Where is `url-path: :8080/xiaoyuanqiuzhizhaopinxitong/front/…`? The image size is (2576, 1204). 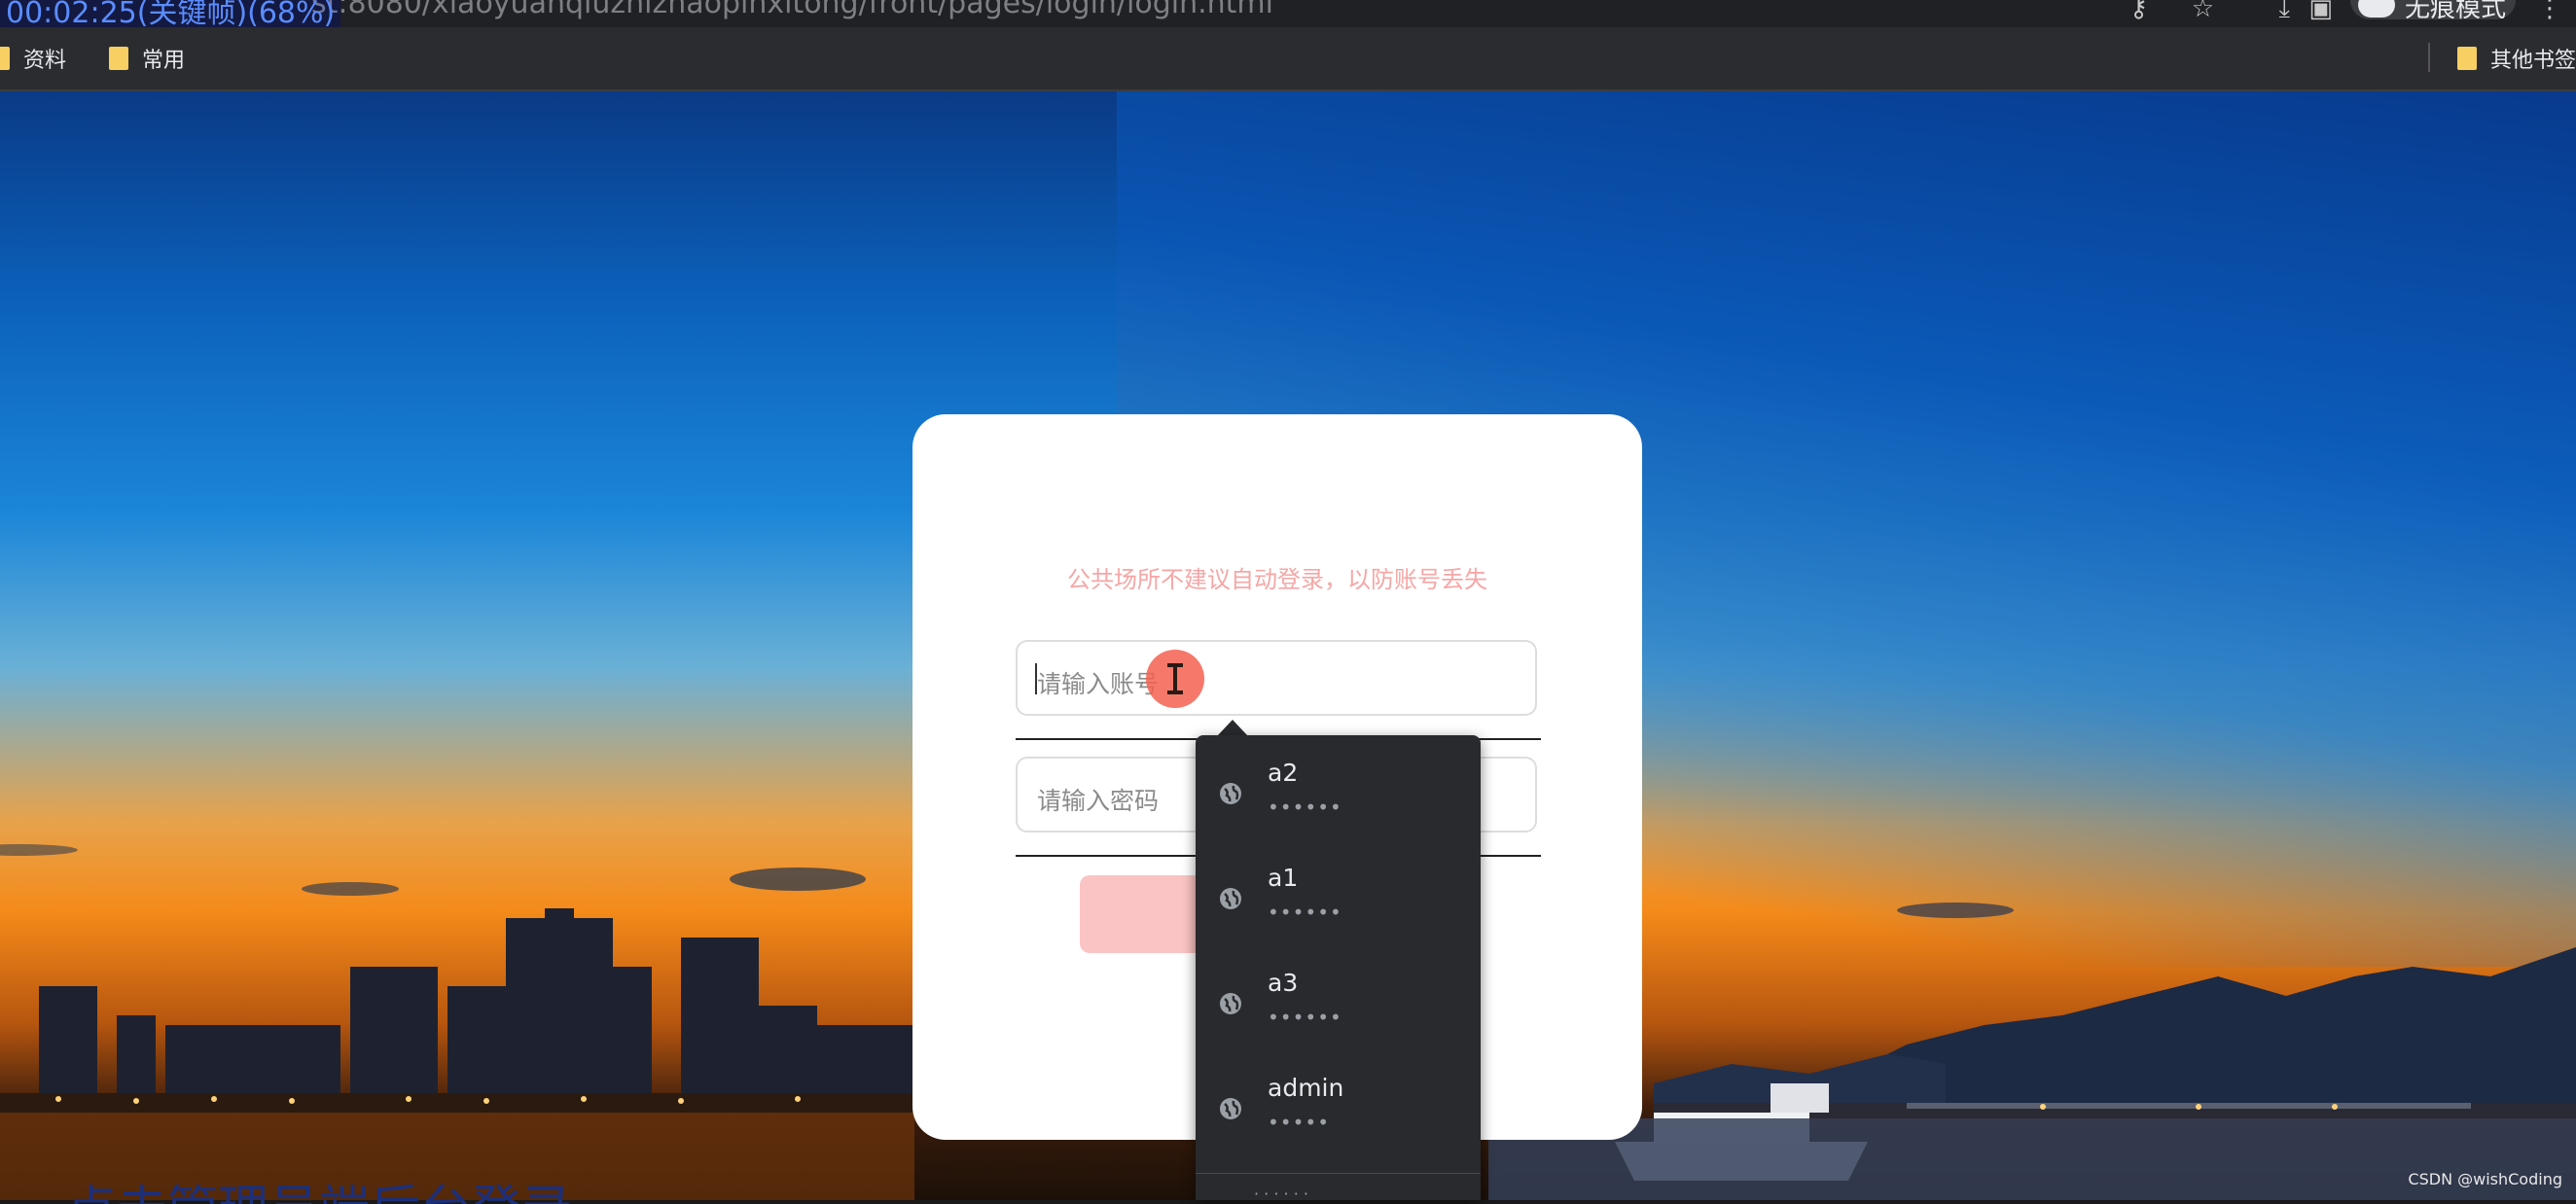 url-path: :8080/xiaoyuanqiuzhizhaopinxitong/front/… is located at coordinates (805, 10).